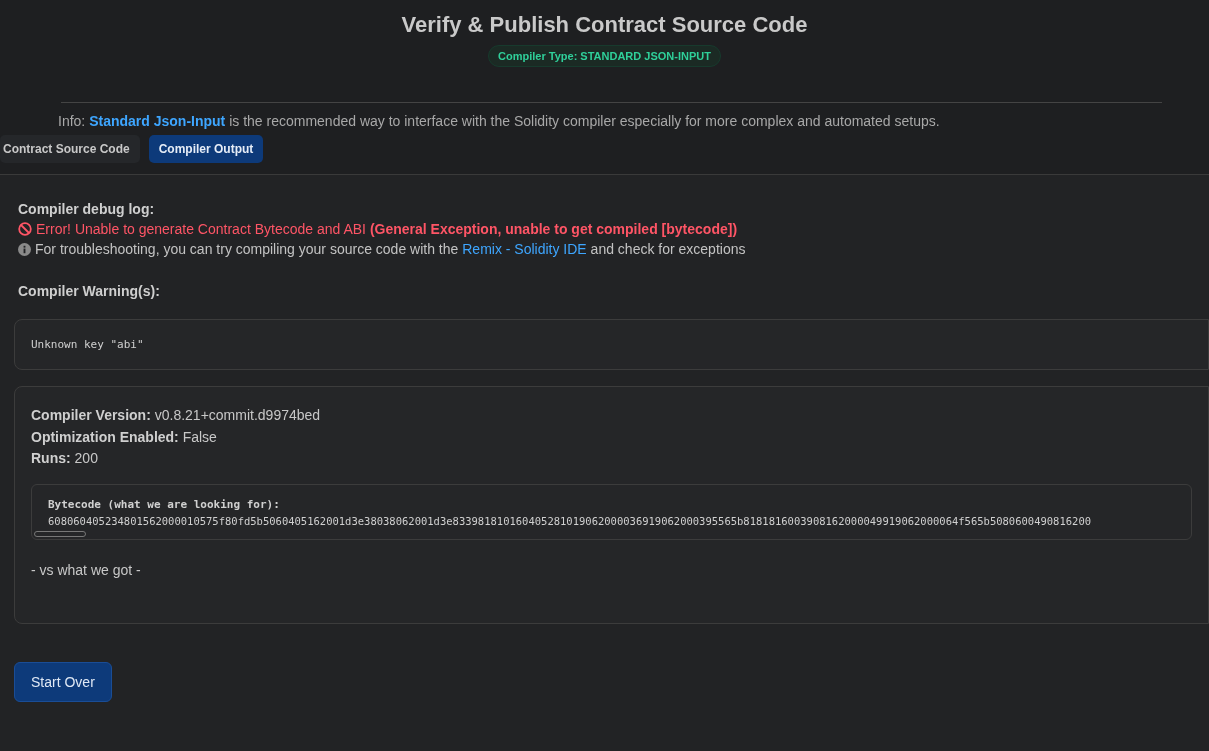 Image resolution: width=1209 pixels, height=751 pixels. What do you see at coordinates (604, 56) in the screenshot?
I see `compiler-type-badge: Compiler Type: STANDARD JSON-INPUT` at bounding box center [604, 56].